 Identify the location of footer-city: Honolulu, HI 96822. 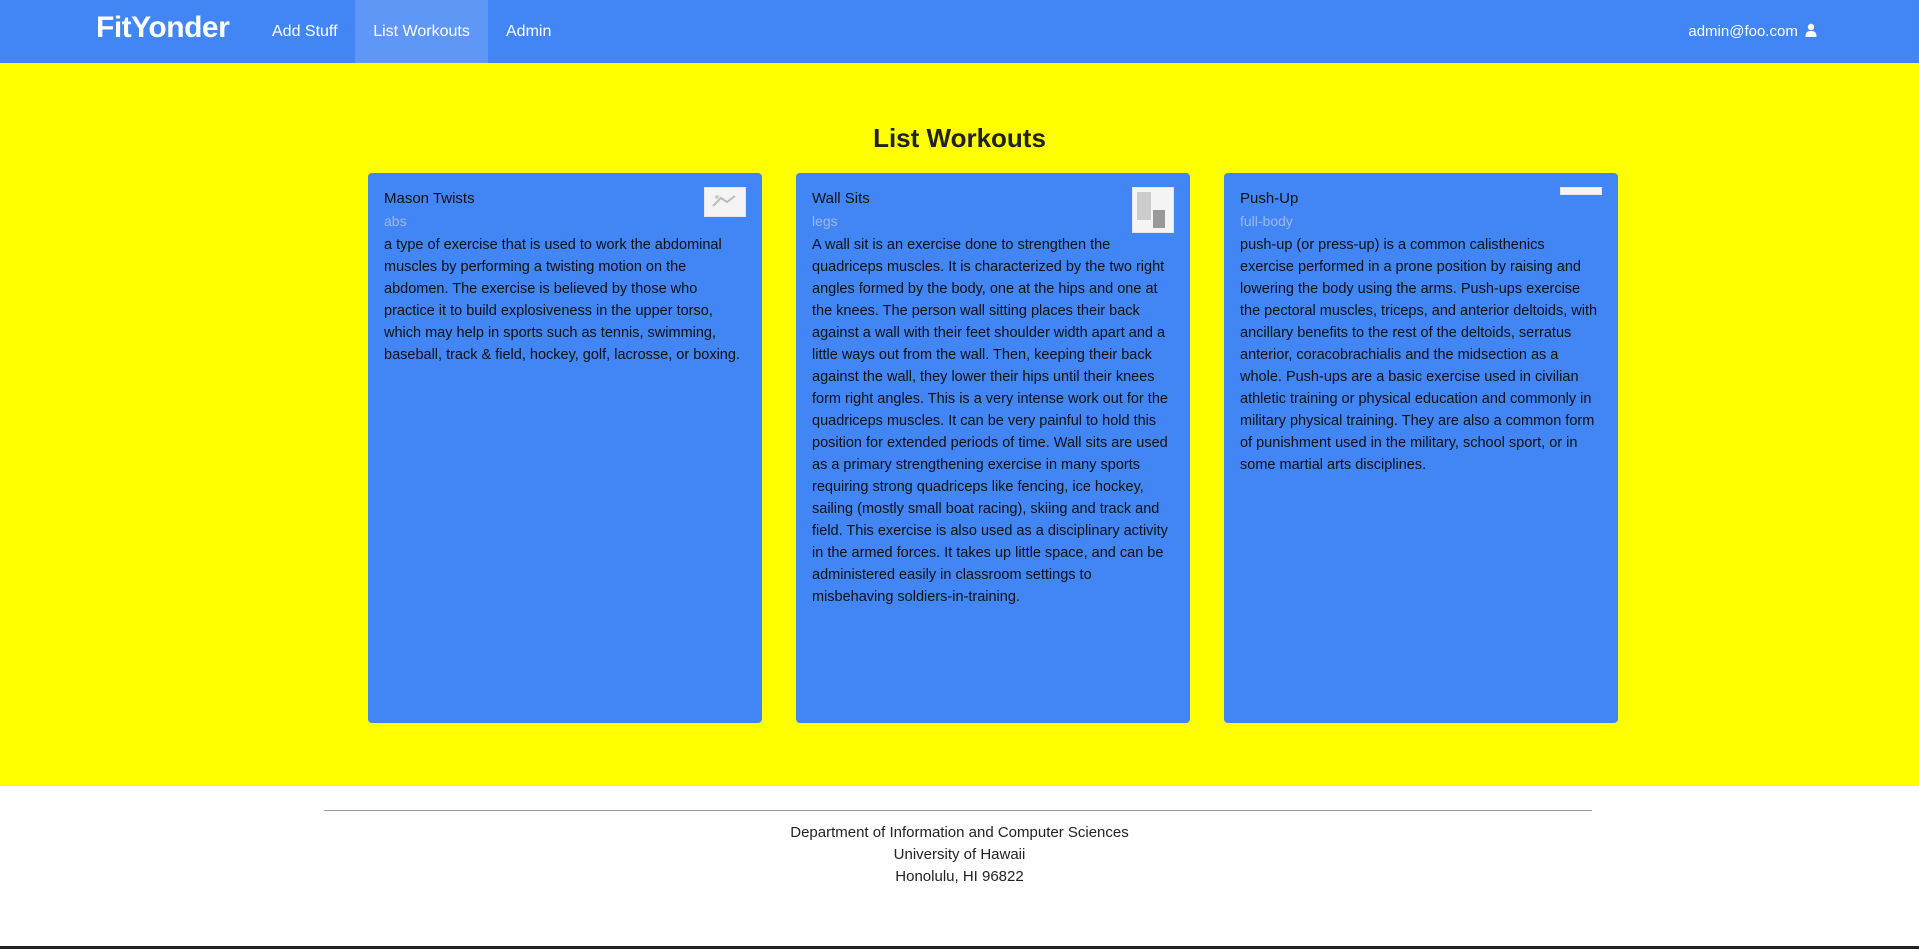
(959, 876).